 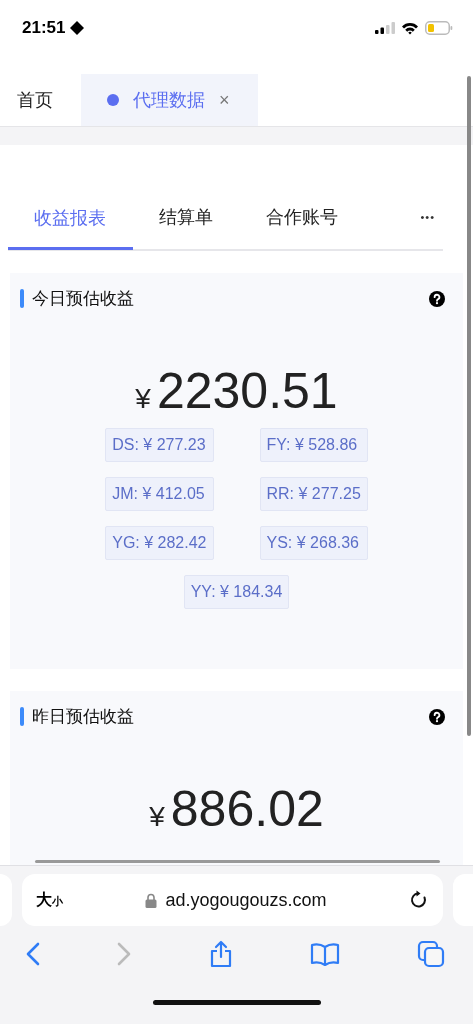 I want to click on report-tab: 合作账号, so click(x=302, y=217).